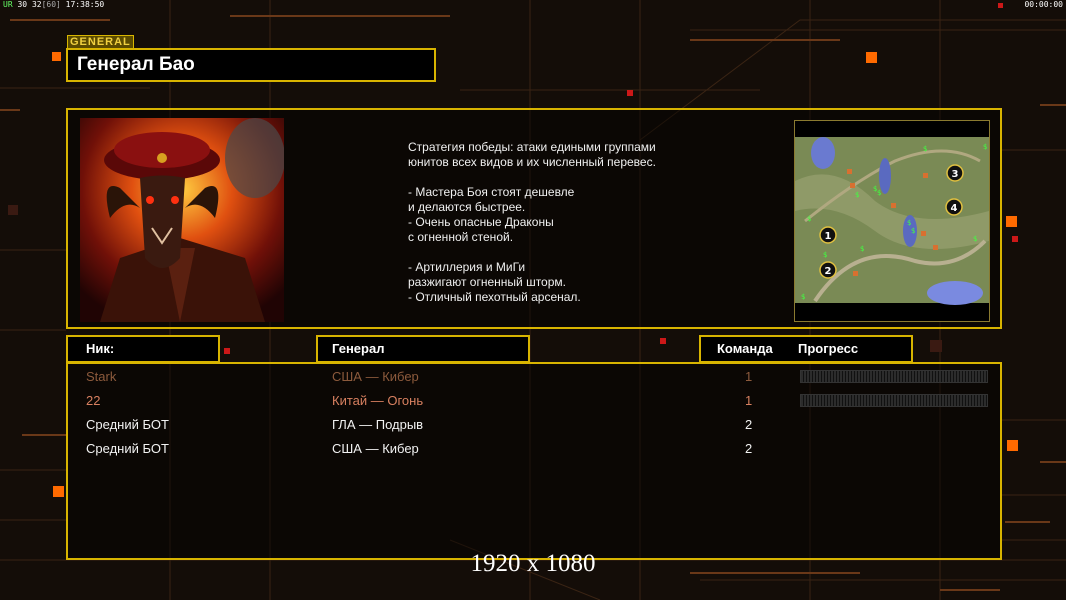  Describe the element at coordinates (251, 65) in the screenshot. I see `general-title-box: Генерал Бао` at that location.